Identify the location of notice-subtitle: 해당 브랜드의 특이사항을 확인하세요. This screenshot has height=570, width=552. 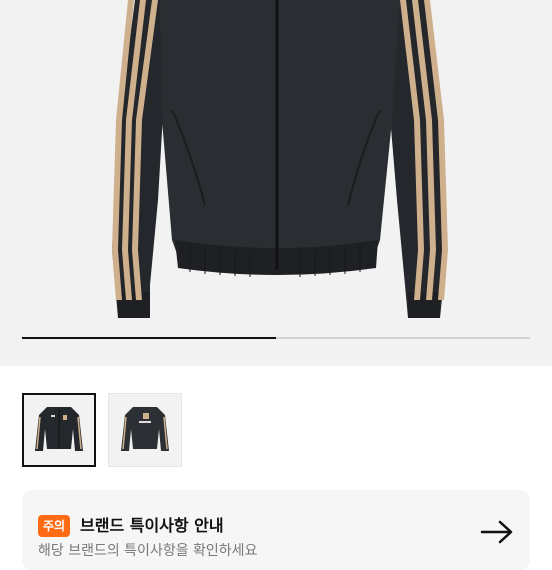
(148, 551).